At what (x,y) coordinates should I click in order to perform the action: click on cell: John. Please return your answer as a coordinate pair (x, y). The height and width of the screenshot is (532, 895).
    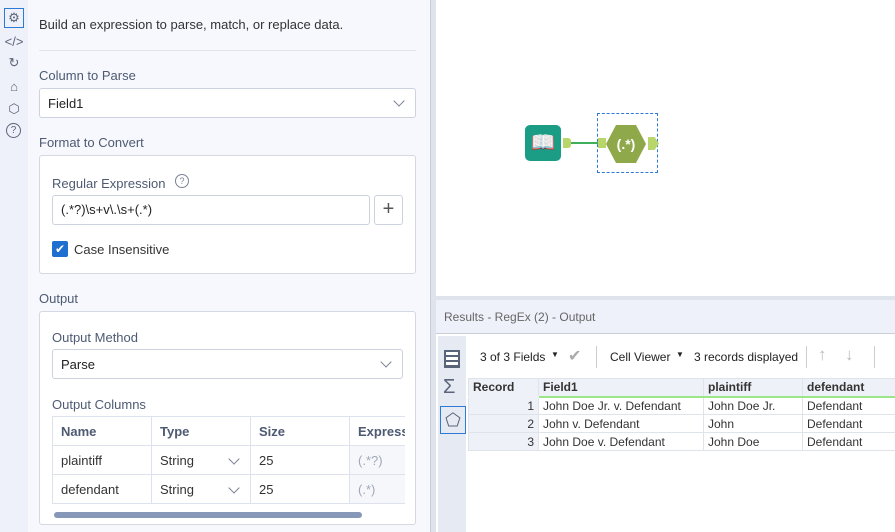
    Looking at the image, I should click on (753, 423).